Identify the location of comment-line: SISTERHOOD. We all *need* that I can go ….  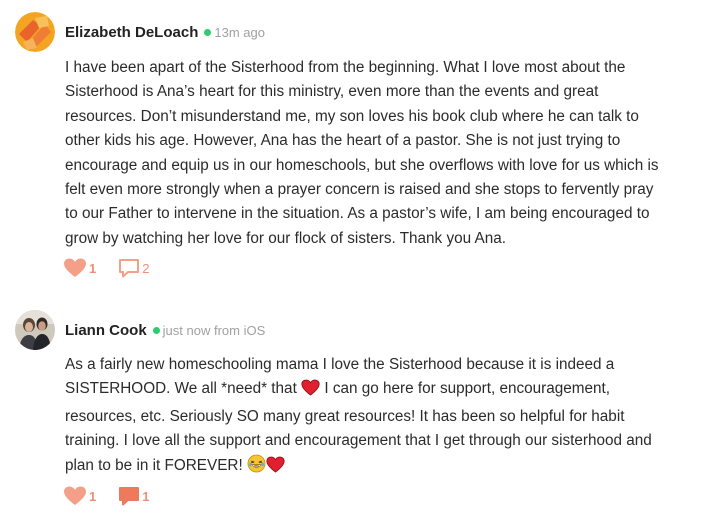
(380, 390).